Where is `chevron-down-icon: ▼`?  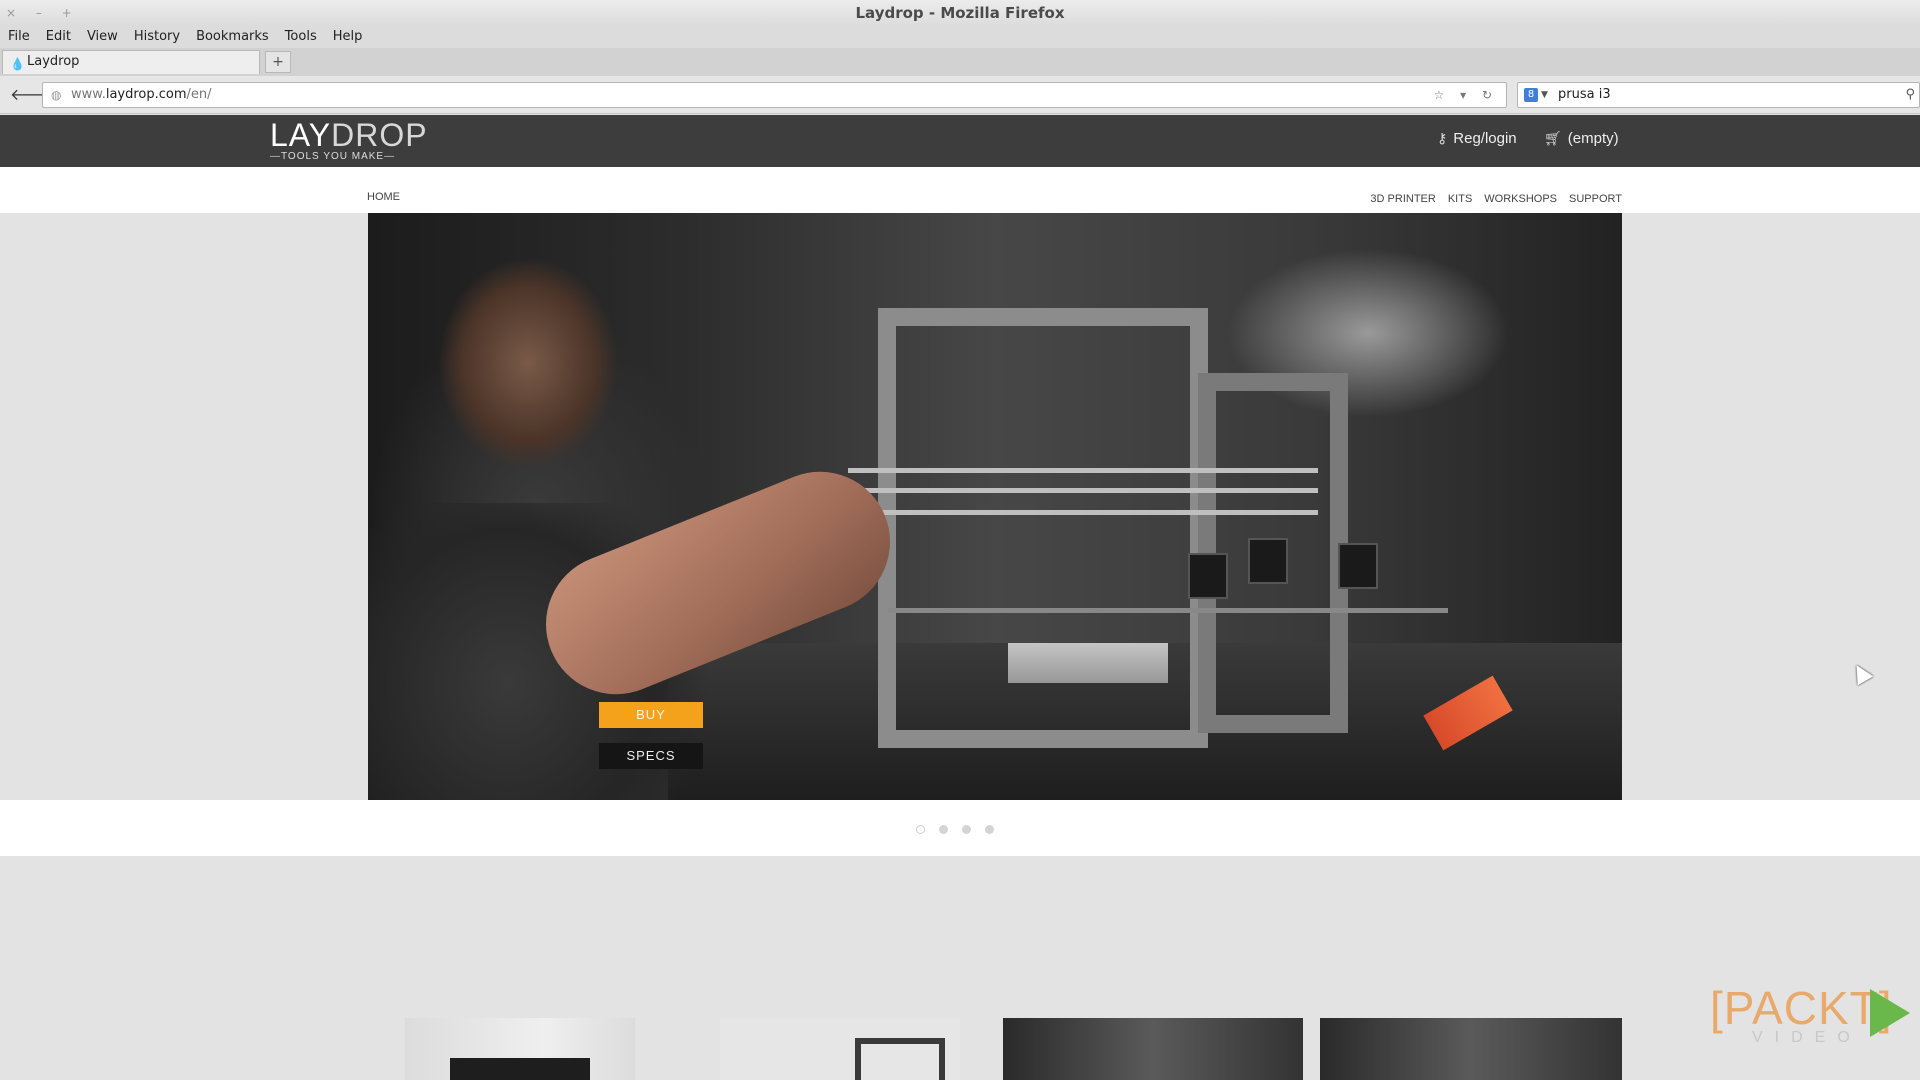 chevron-down-icon: ▼ is located at coordinates (1544, 95).